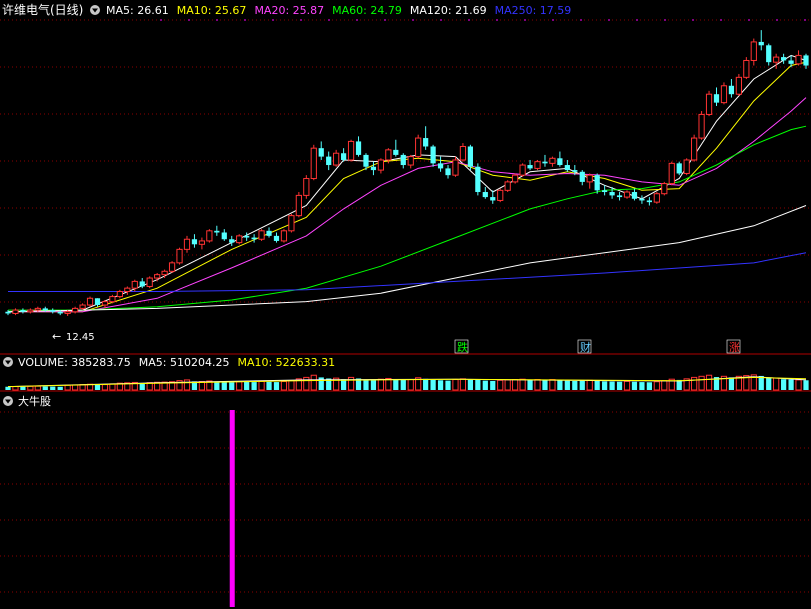 Image resolution: width=811 pixels, height=609 pixels. Describe the element at coordinates (8, 362) in the screenshot. I see `volume-panel-toggle-icon` at that location.